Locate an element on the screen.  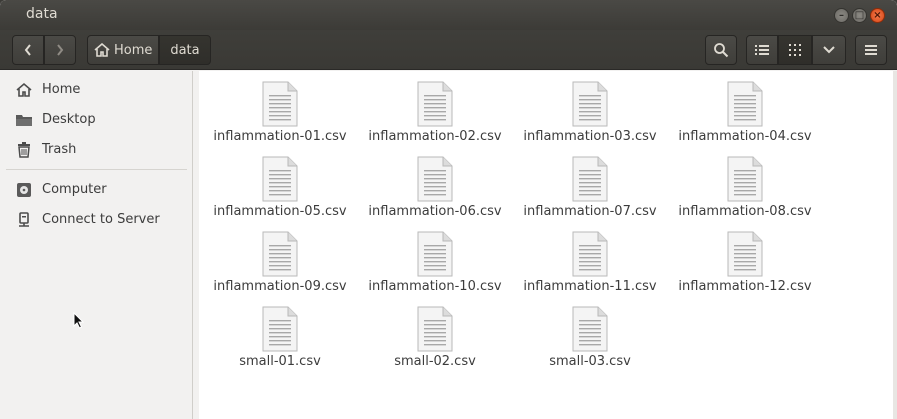
file-name: small-01.csv is located at coordinates (280, 361).